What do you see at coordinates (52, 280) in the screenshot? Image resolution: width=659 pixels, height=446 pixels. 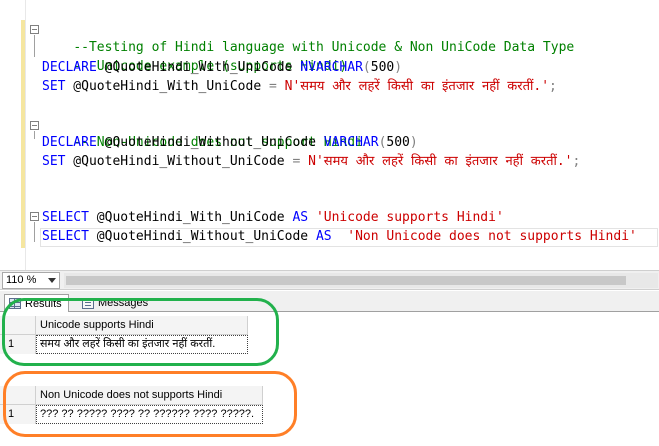 I see `chevron-down-icon` at bounding box center [52, 280].